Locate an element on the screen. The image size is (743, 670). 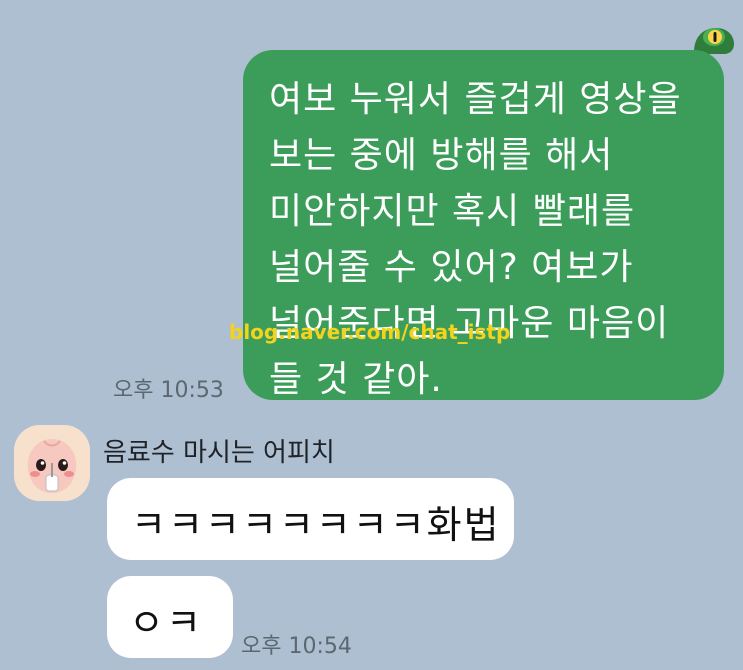
apeach-avatar-icon is located at coordinates (52, 463).